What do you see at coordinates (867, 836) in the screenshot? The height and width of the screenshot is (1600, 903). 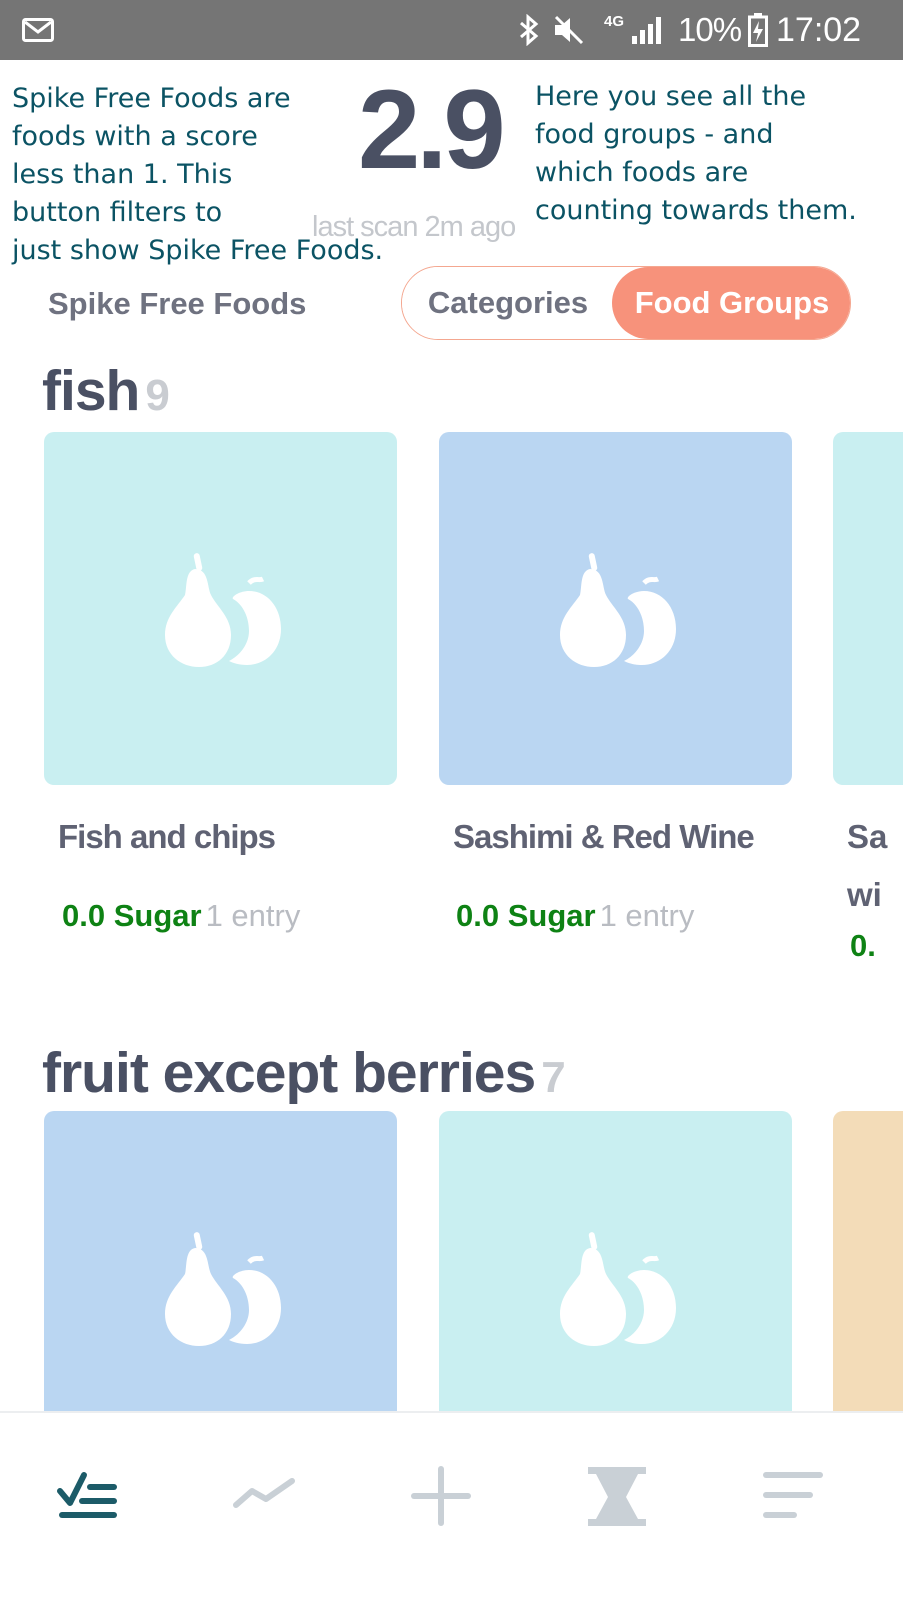 I see `food-name-fragment: Sa` at bounding box center [867, 836].